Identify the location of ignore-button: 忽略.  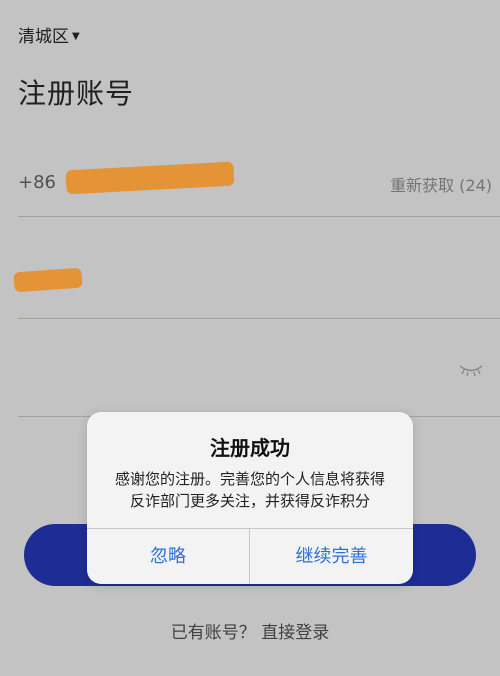
(168, 556).